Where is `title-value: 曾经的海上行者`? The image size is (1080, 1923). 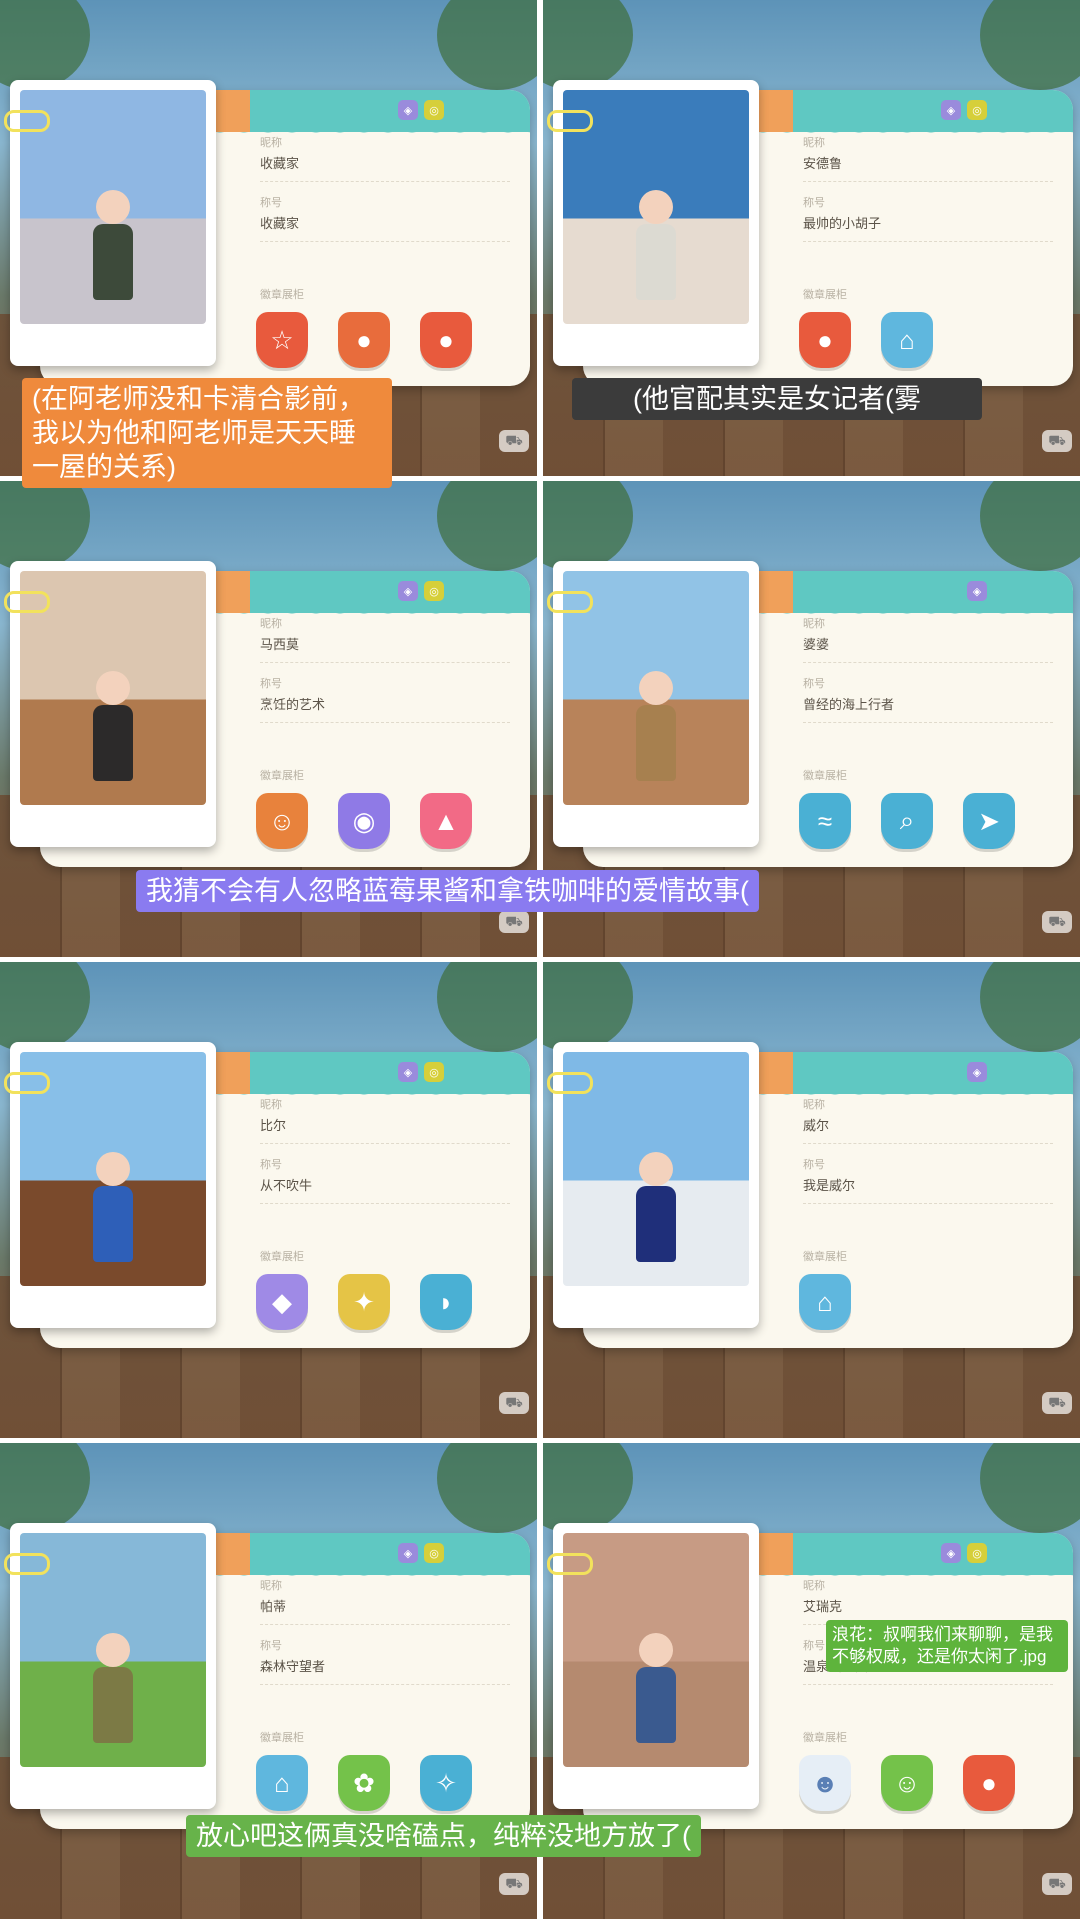
title-value: 曾经的海上行者 is located at coordinates (928, 708).